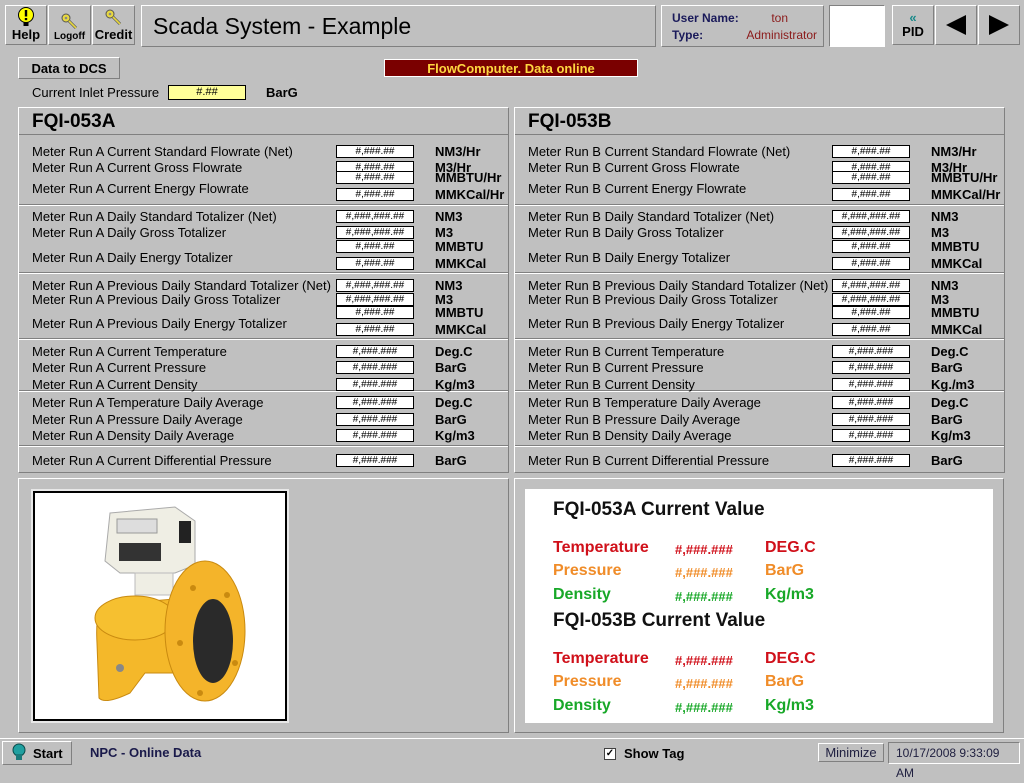  I want to click on user-name-value: ton, so click(779, 18).